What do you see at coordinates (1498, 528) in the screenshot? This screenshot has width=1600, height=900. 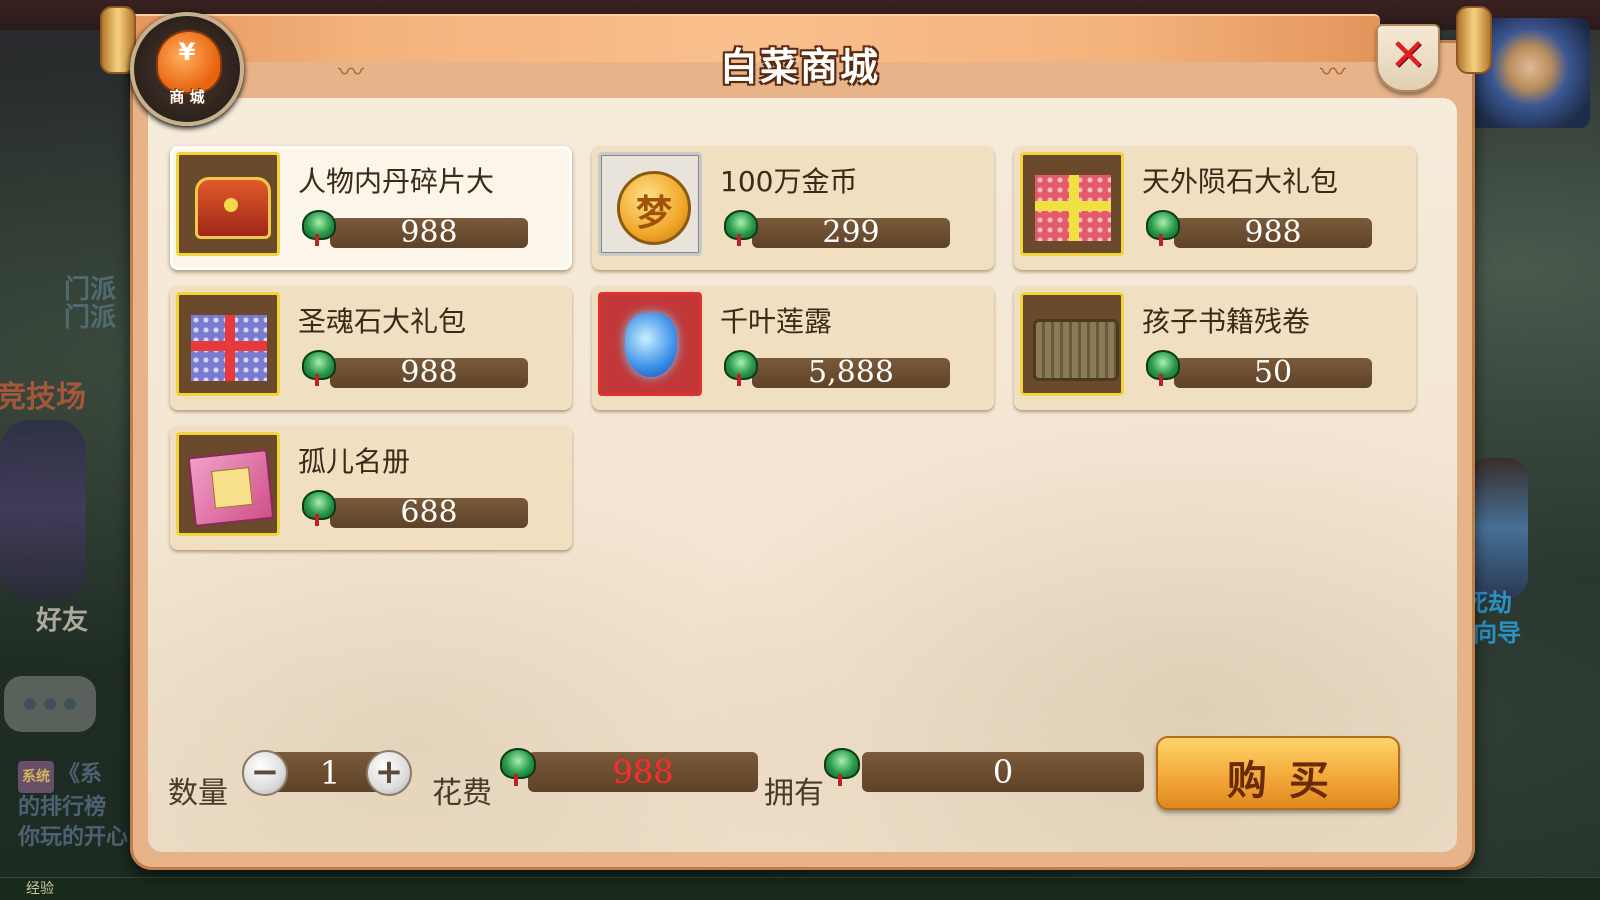 I see `npc-character` at bounding box center [1498, 528].